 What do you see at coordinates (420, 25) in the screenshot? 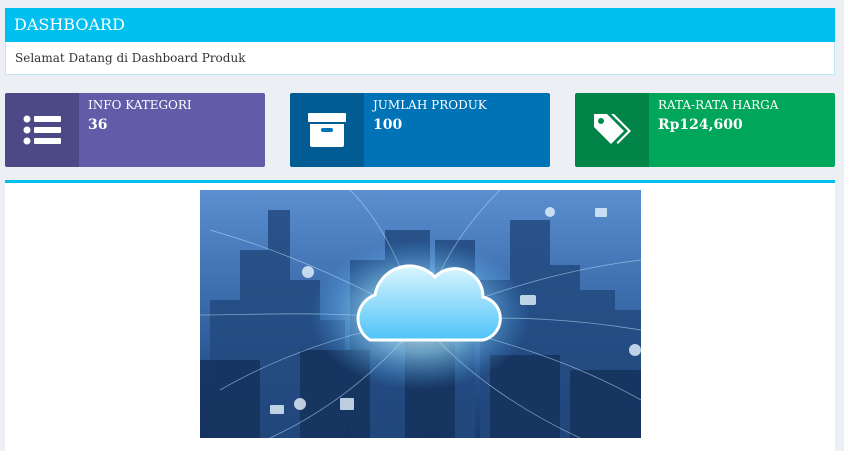
I see `page-title: DASHBOARD` at bounding box center [420, 25].